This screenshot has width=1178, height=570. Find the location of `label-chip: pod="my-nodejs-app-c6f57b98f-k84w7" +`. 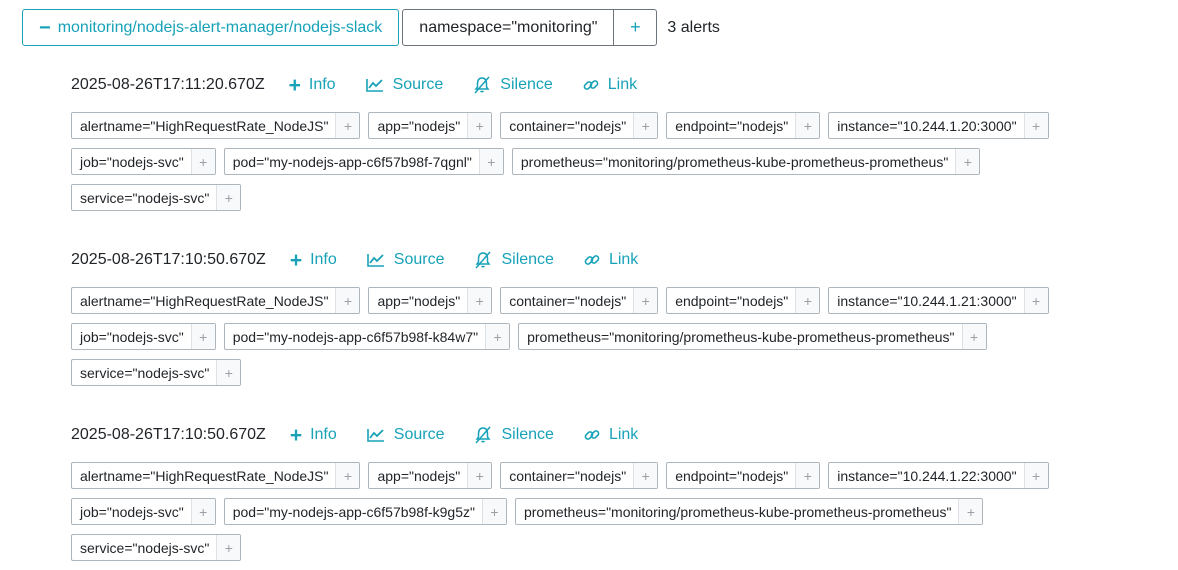

label-chip: pod="my-nodejs-app-c6f57b98f-k84w7" + is located at coordinates (367, 336).